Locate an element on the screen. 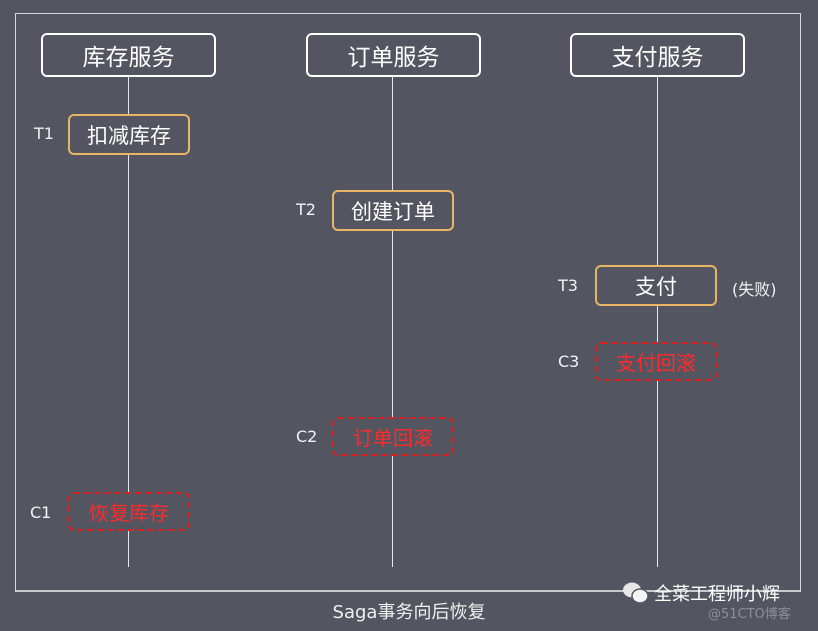 This screenshot has height=631, width=818. step-t2: 创建订单 is located at coordinates (393, 210).